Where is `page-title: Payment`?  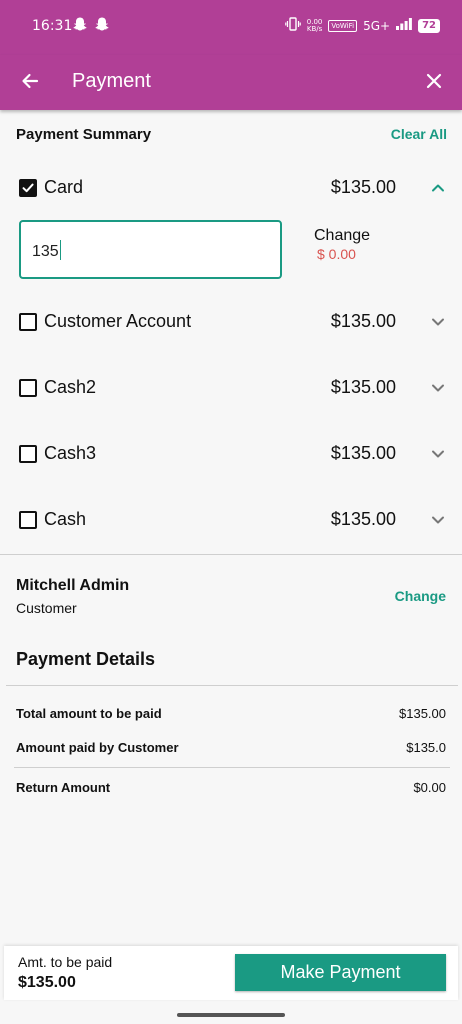
page-title: Payment is located at coordinates (111, 81).